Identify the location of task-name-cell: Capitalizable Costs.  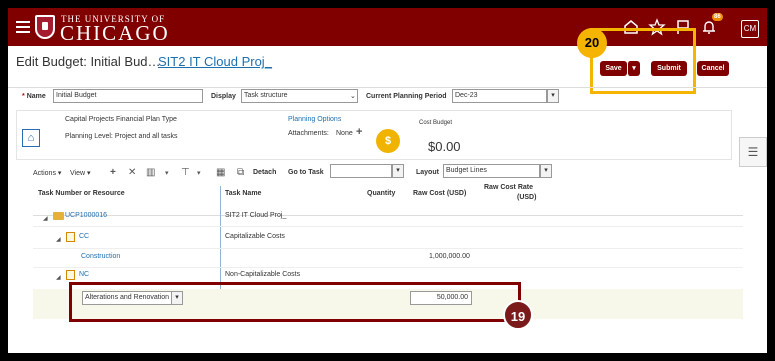
(255, 236).